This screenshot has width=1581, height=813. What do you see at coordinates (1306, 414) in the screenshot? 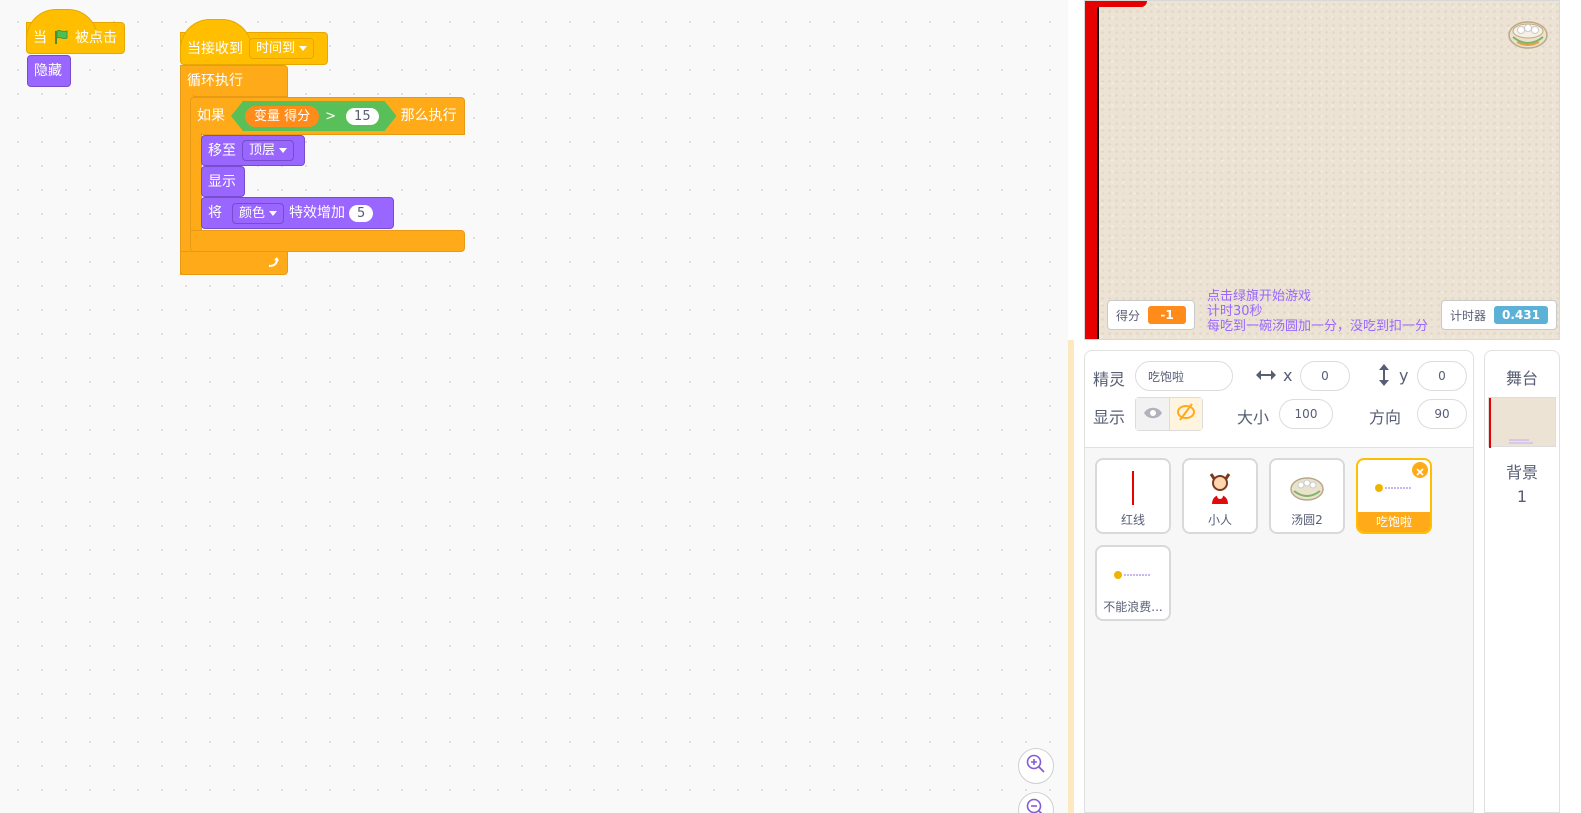
I see `size-input: 100` at bounding box center [1306, 414].